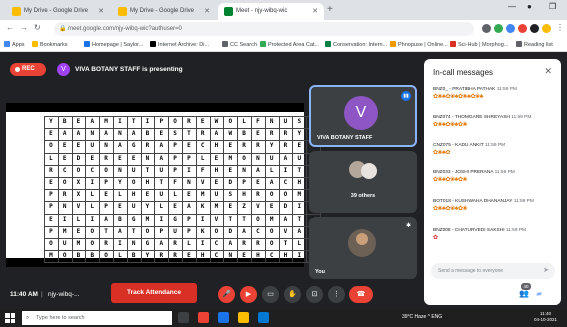 The width and height of the screenshot is (567, 327). Describe the element at coordinates (363, 182) in the screenshot. I see `participant-tile-others: 39 others` at that location.